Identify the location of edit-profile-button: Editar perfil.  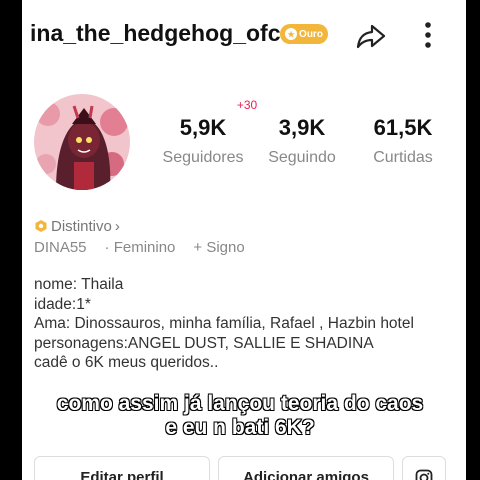
(122, 468).